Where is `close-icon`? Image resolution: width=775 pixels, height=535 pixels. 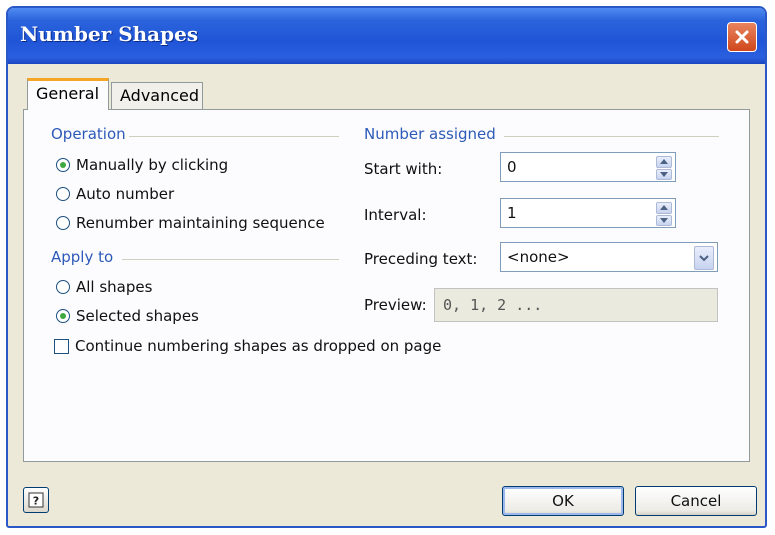
close-icon is located at coordinates (742, 37).